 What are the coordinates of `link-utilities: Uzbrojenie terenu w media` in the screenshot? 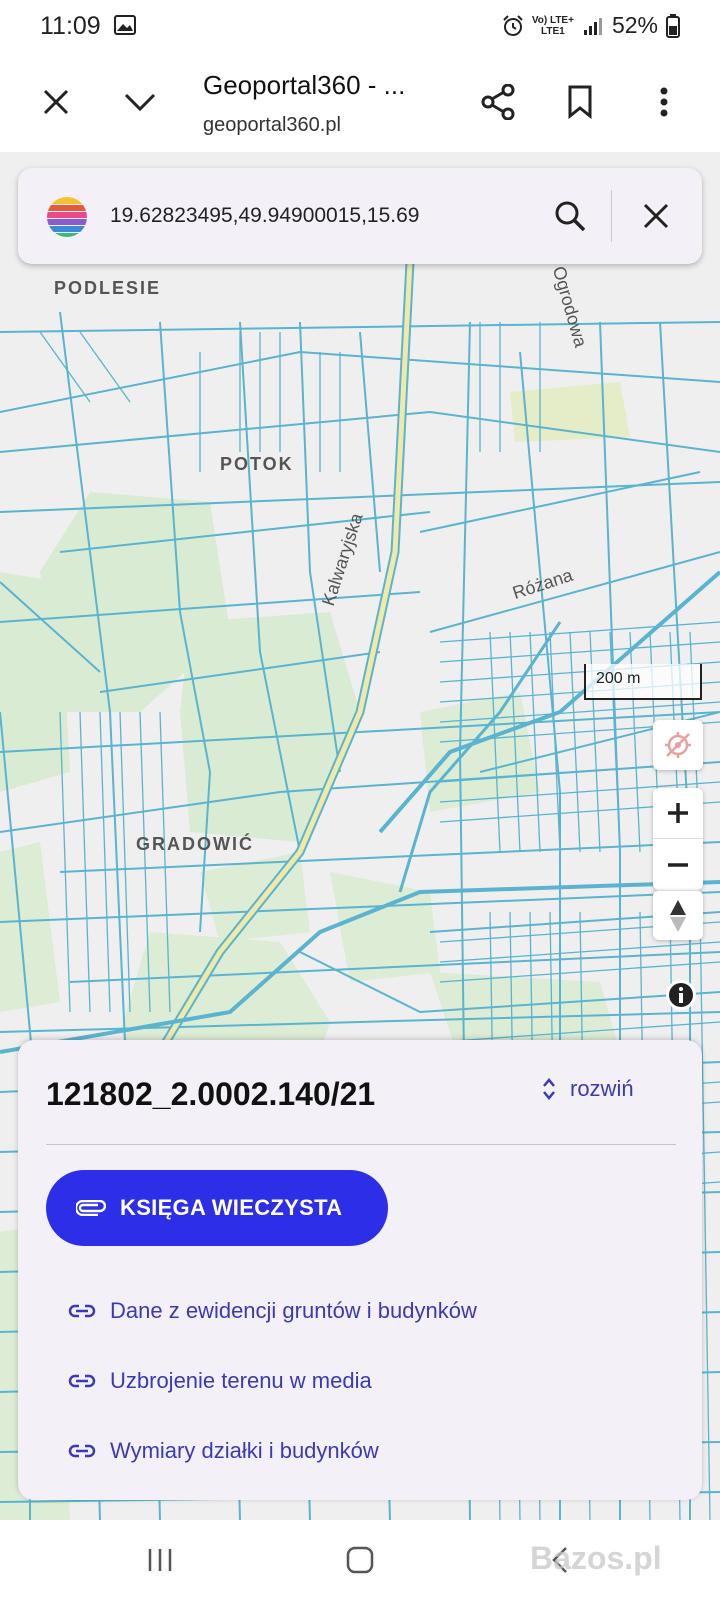 It's located at (220, 1381).